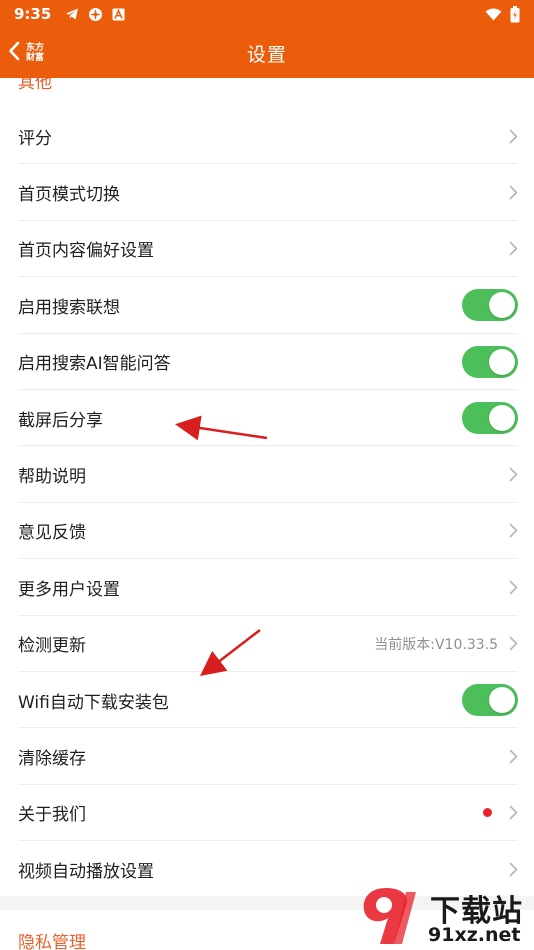  Describe the element at coordinates (267, 813) in the screenshot. I see `settings-row-13: 关于我们` at that location.